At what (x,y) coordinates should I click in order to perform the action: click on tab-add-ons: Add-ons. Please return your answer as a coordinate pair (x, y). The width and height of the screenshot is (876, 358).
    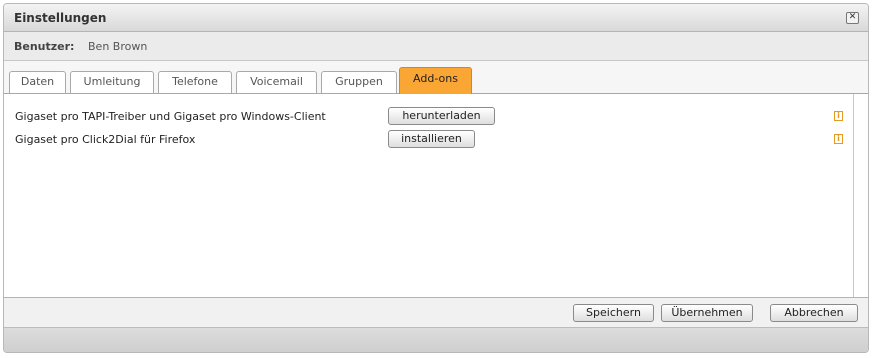
    Looking at the image, I should click on (435, 80).